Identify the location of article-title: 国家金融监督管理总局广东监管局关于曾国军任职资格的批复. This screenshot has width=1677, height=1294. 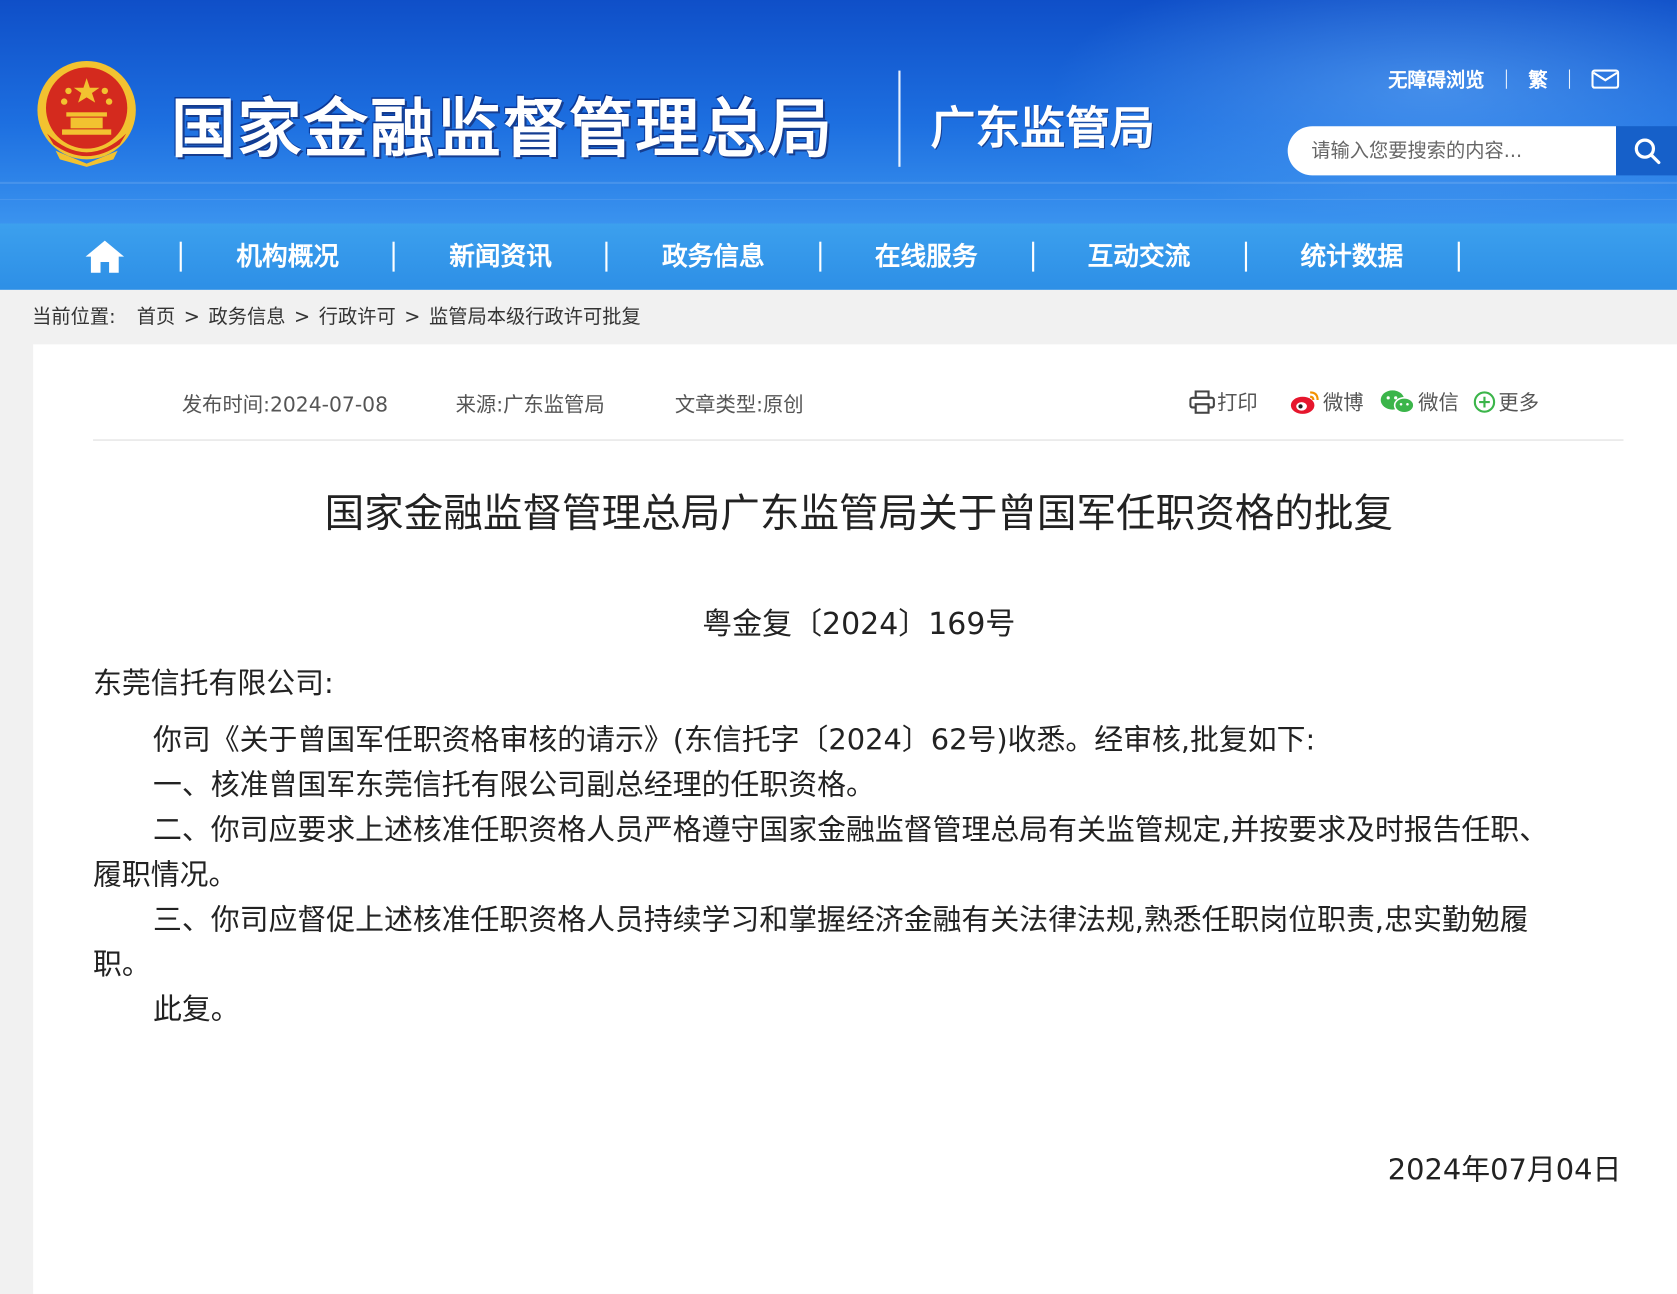
(859, 513).